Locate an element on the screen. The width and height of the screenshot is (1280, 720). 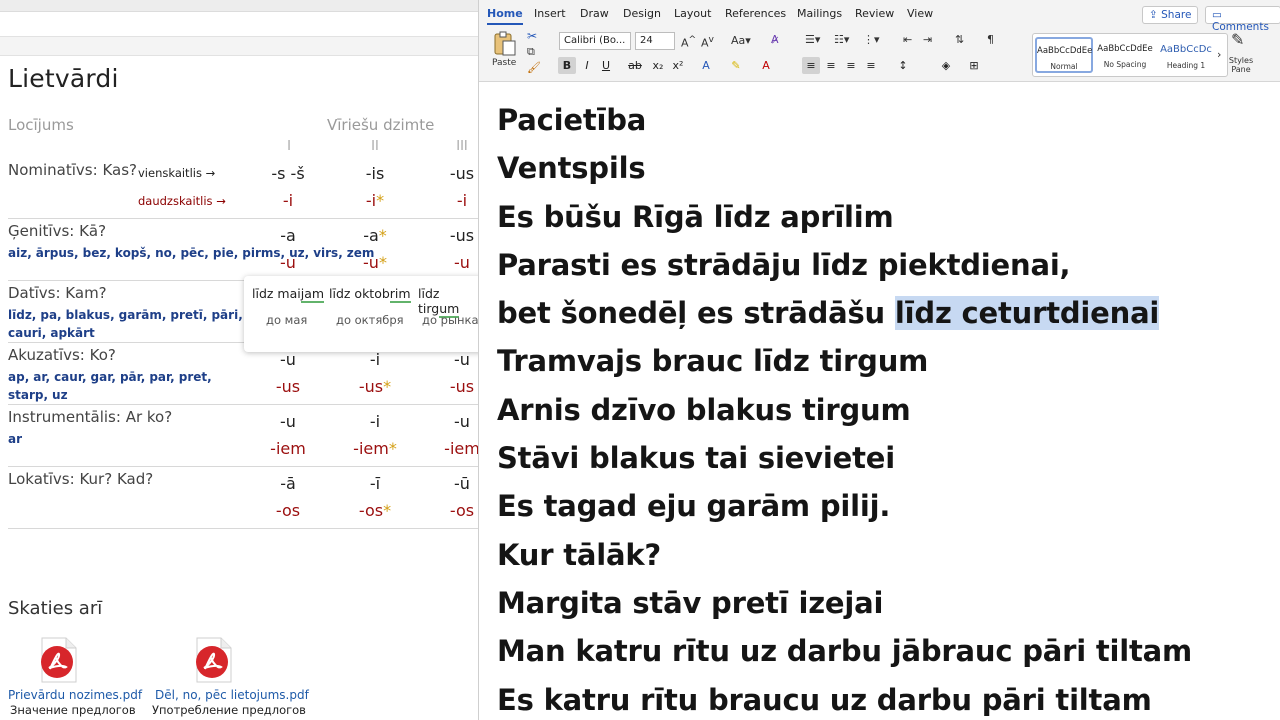
strikethrough-button: ab is located at coordinates (635, 65).